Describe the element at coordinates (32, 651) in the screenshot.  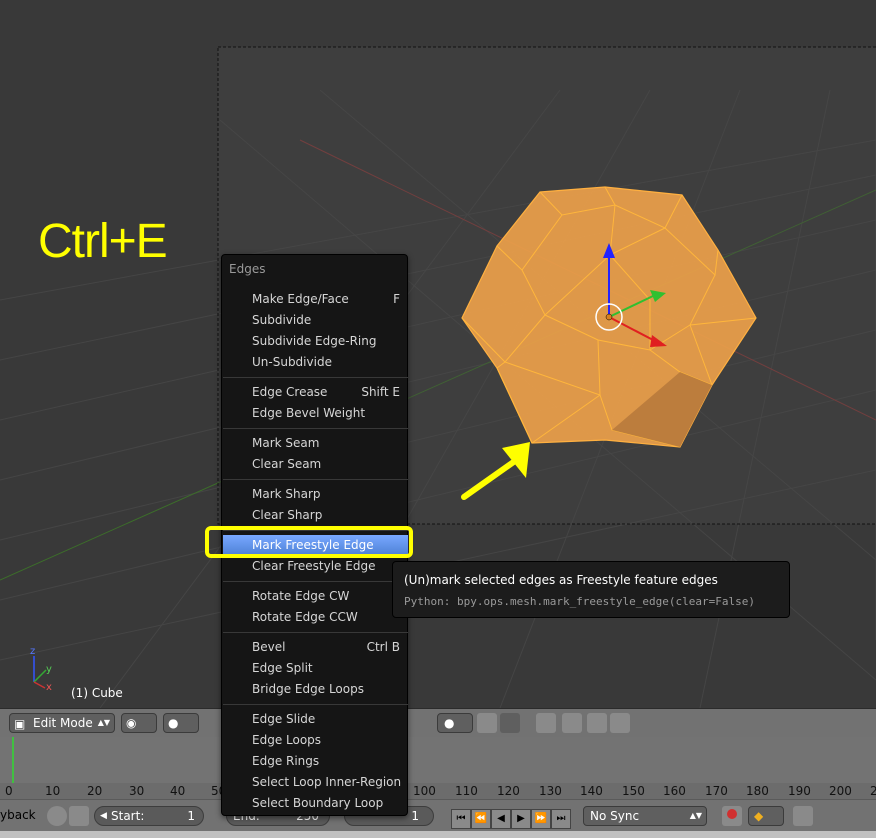
I see `svg-text: z` at that location.